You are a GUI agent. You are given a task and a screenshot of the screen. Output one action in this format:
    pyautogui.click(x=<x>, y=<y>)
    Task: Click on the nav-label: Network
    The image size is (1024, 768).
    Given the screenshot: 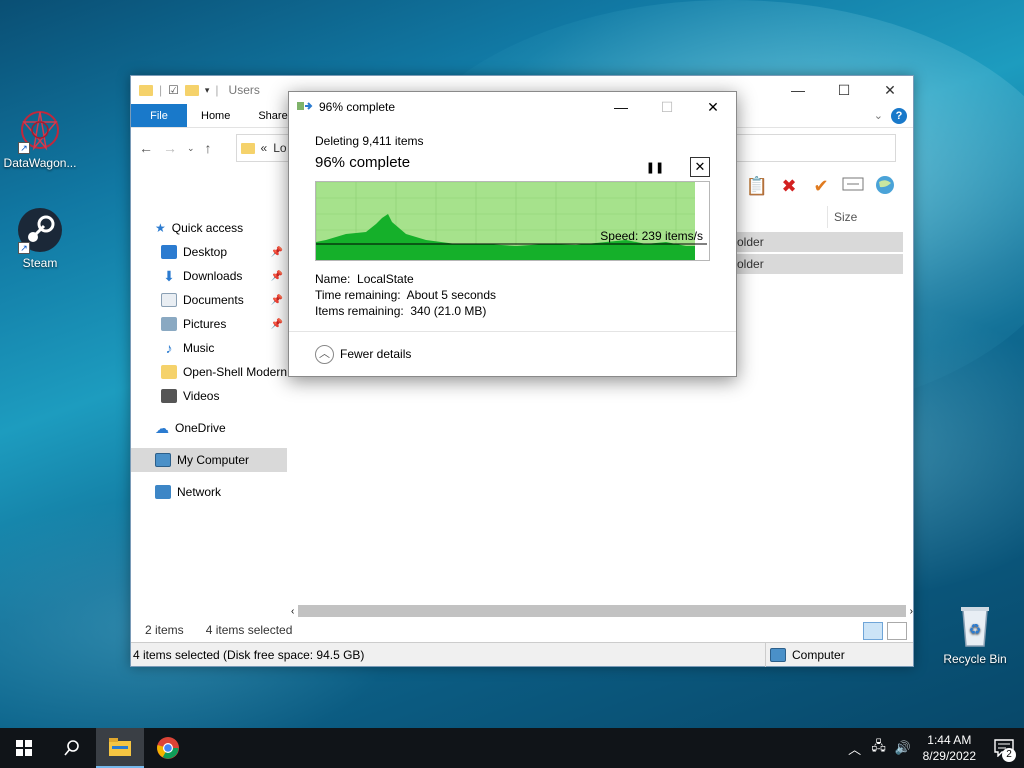 What is the action you would take?
    pyautogui.click(x=199, y=492)
    